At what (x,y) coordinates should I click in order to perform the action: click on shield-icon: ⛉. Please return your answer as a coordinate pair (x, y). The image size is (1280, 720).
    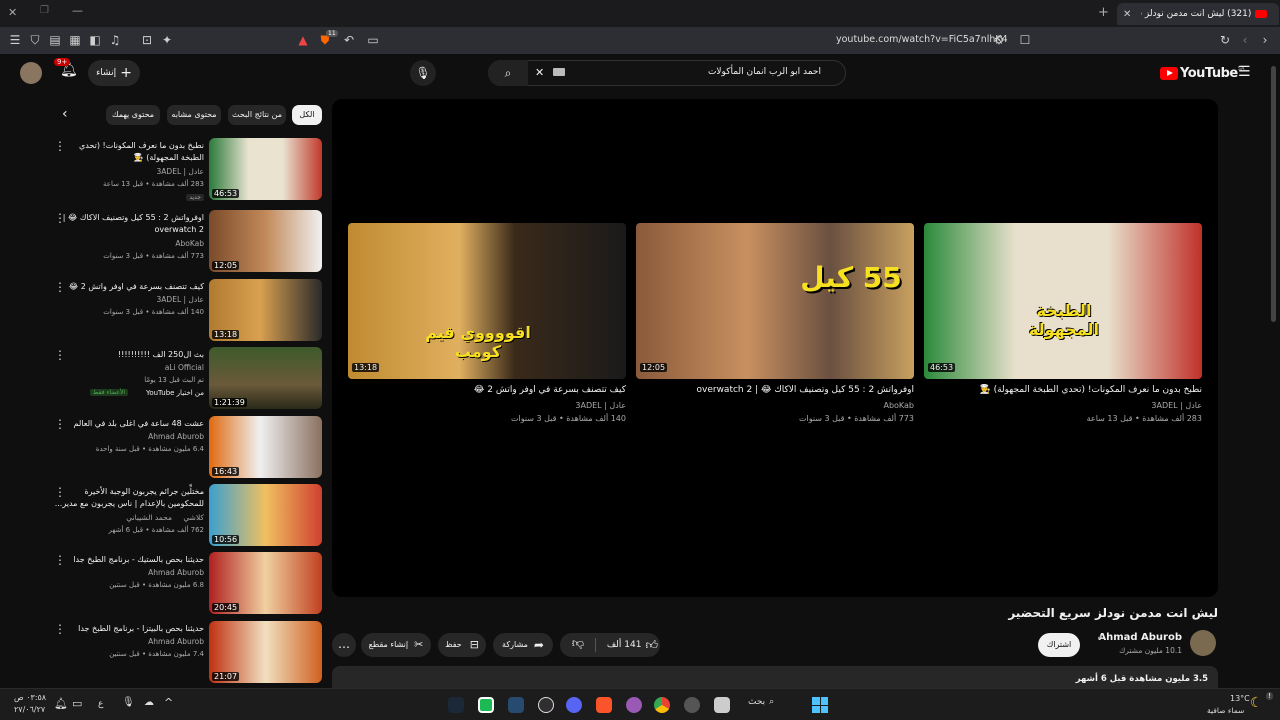
    Looking at the image, I should click on (35, 40).